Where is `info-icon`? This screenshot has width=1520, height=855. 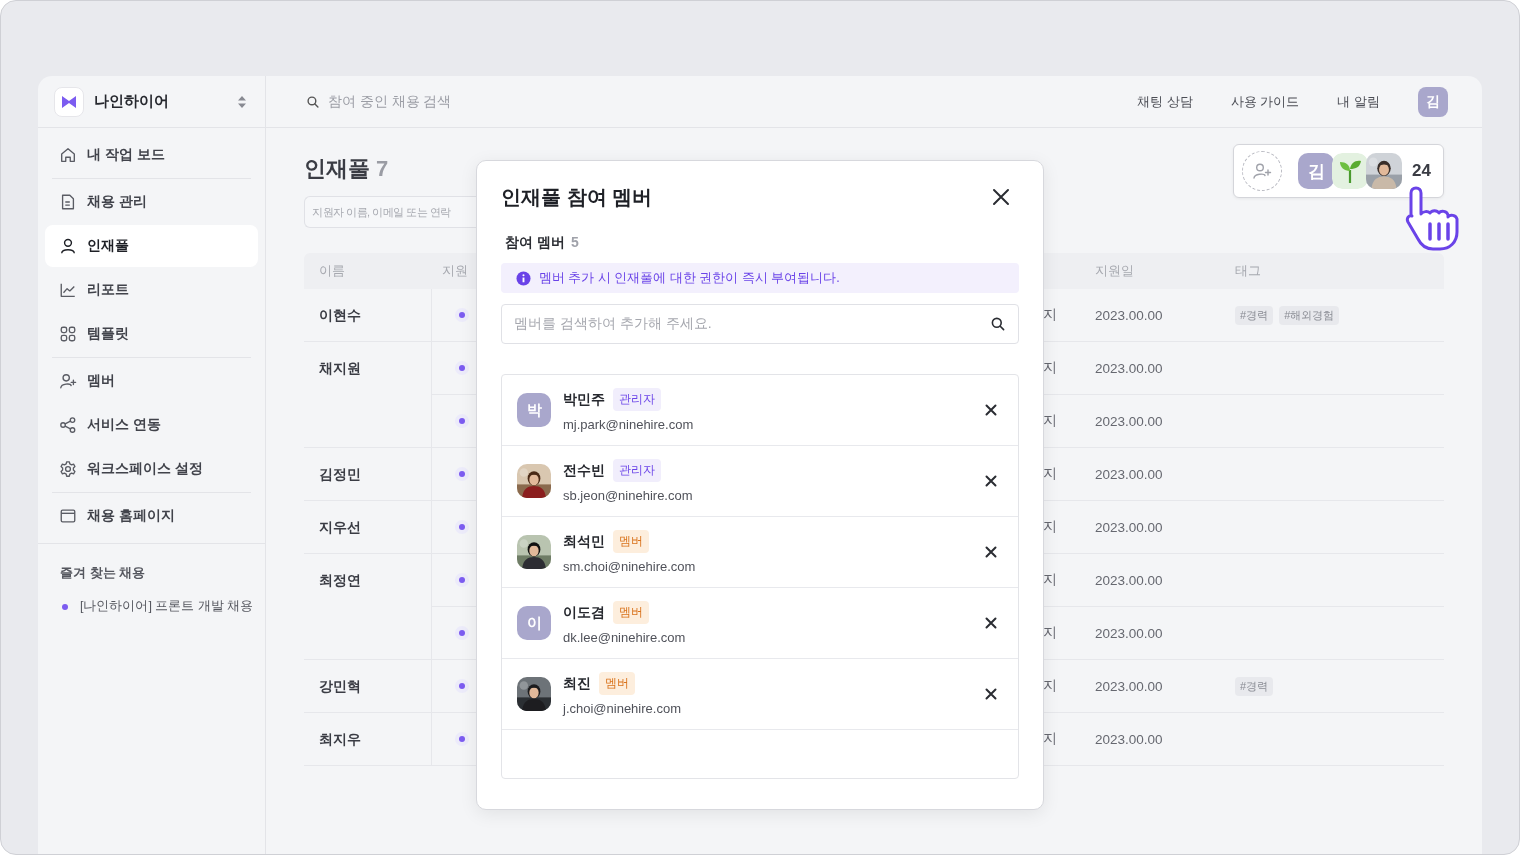
info-icon is located at coordinates (523, 278).